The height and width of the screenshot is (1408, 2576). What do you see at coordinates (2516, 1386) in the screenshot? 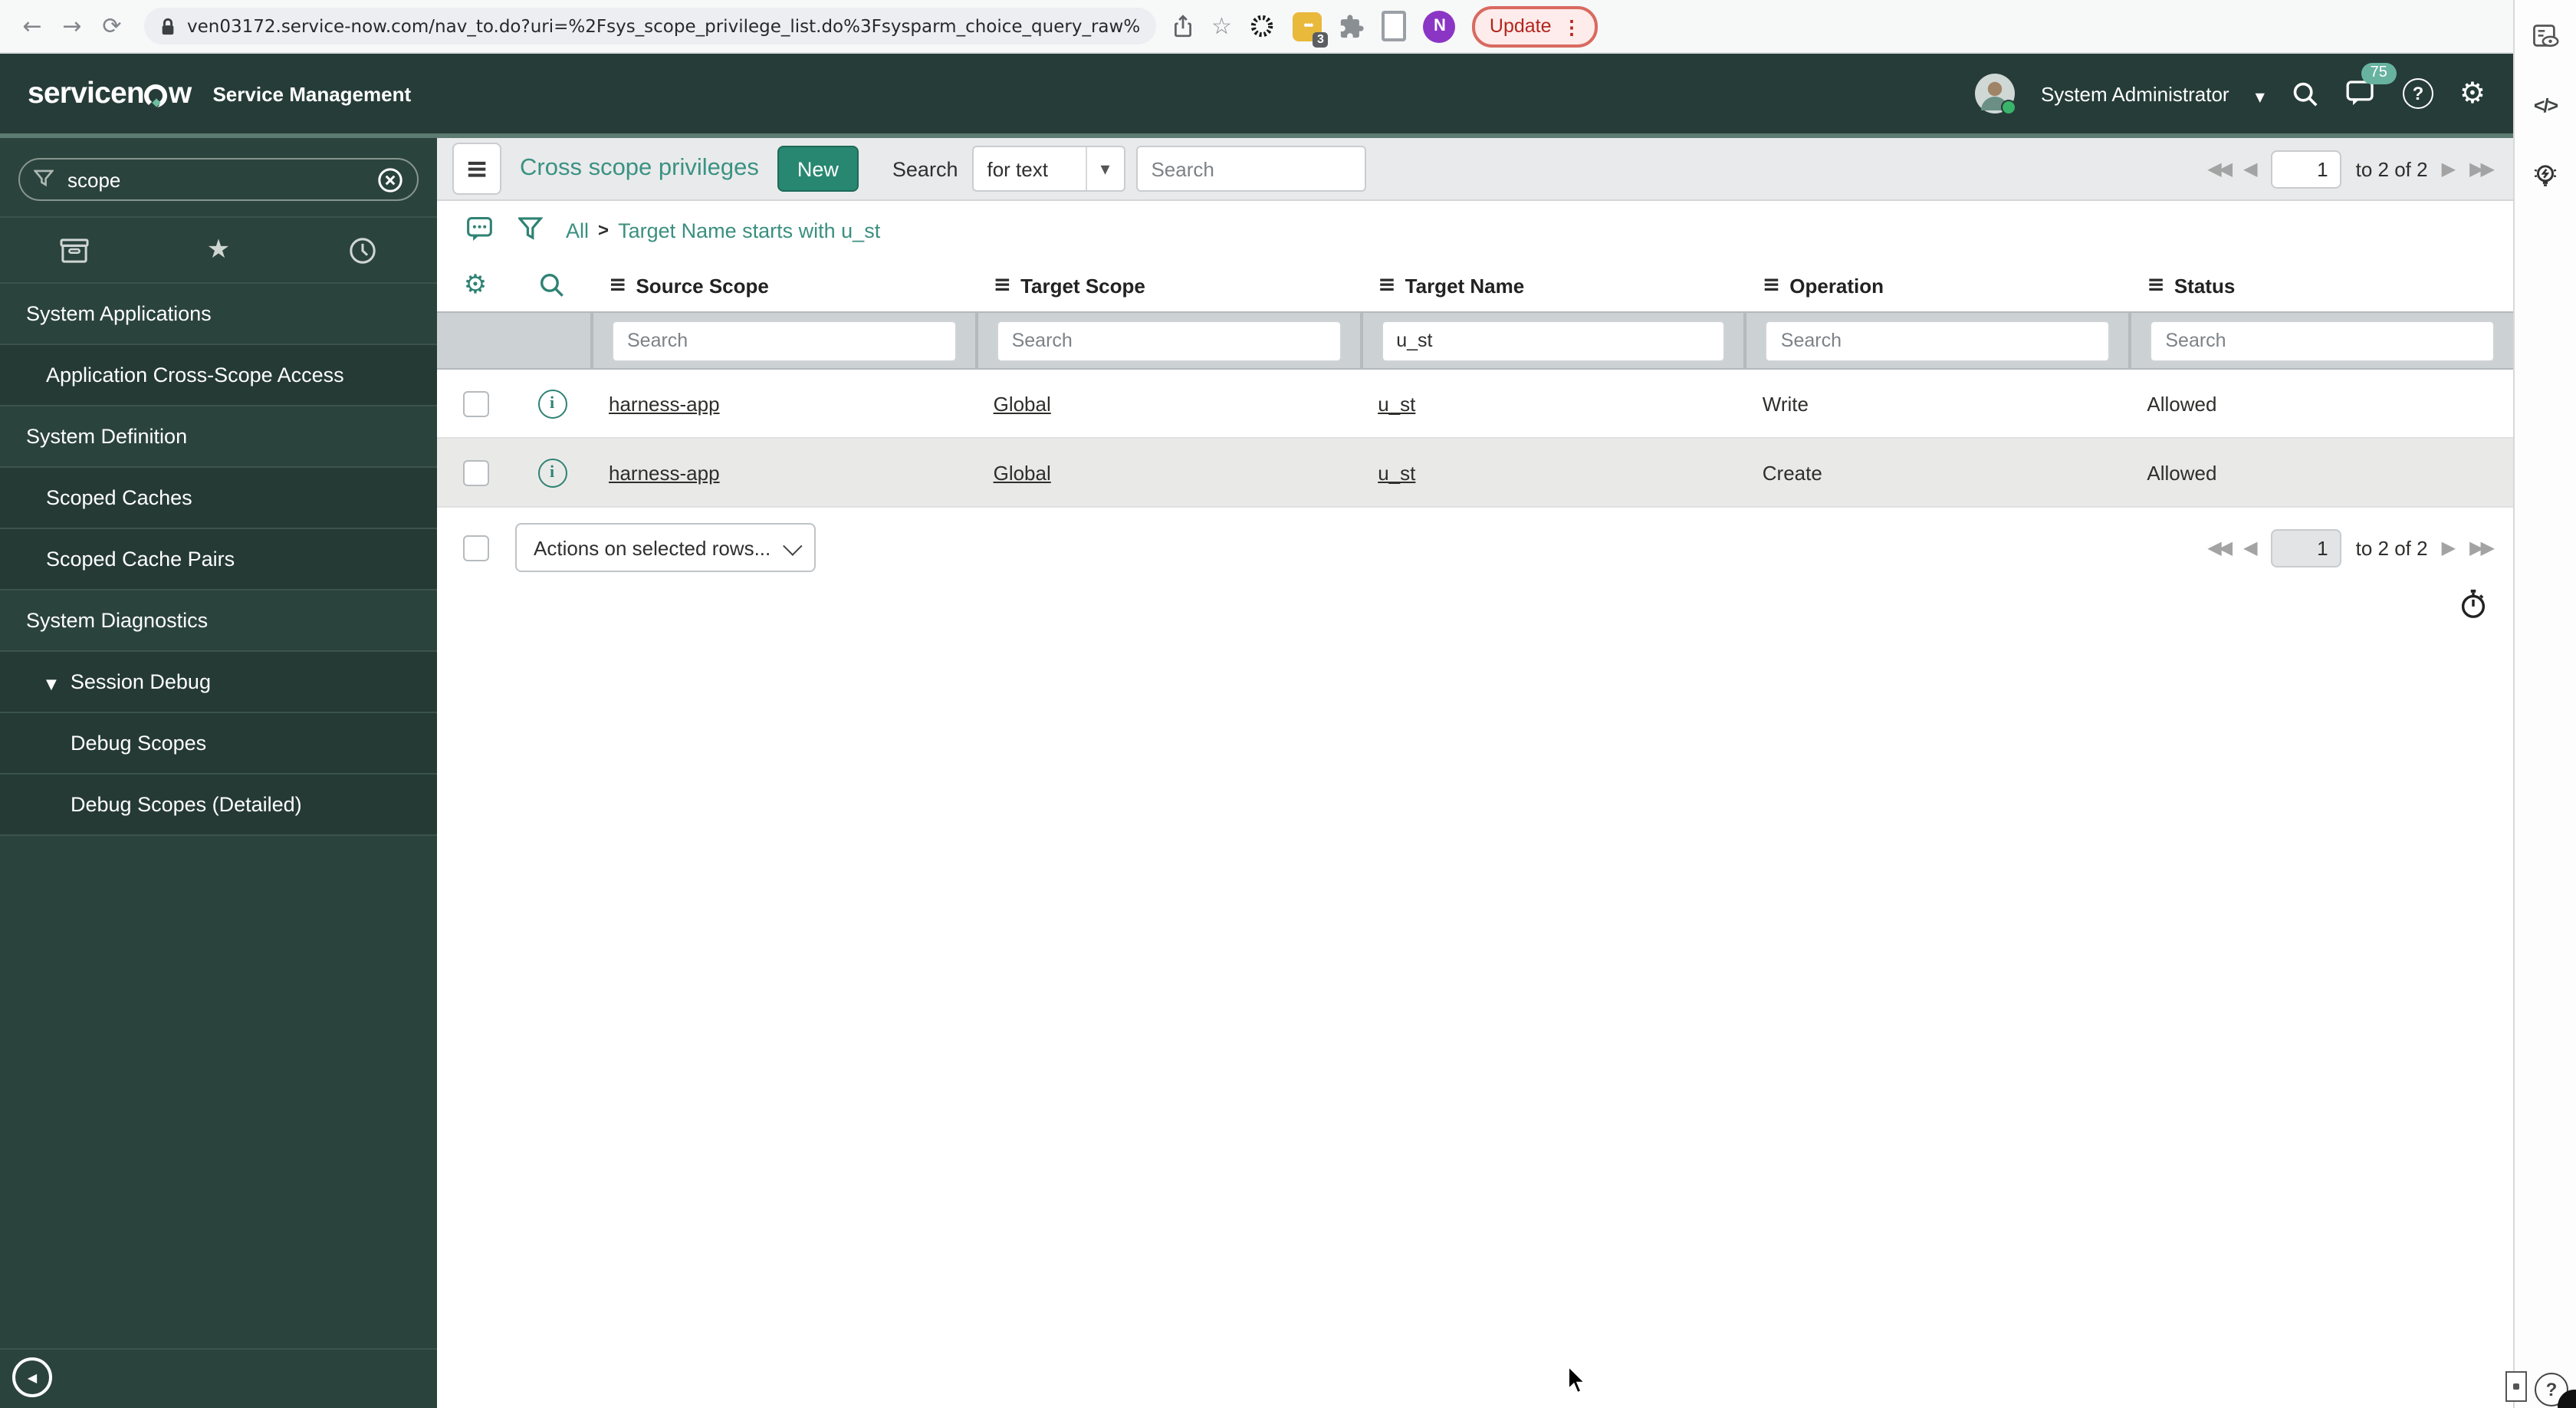
I see `dock-handle-icon` at bounding box center [2516, 1386].